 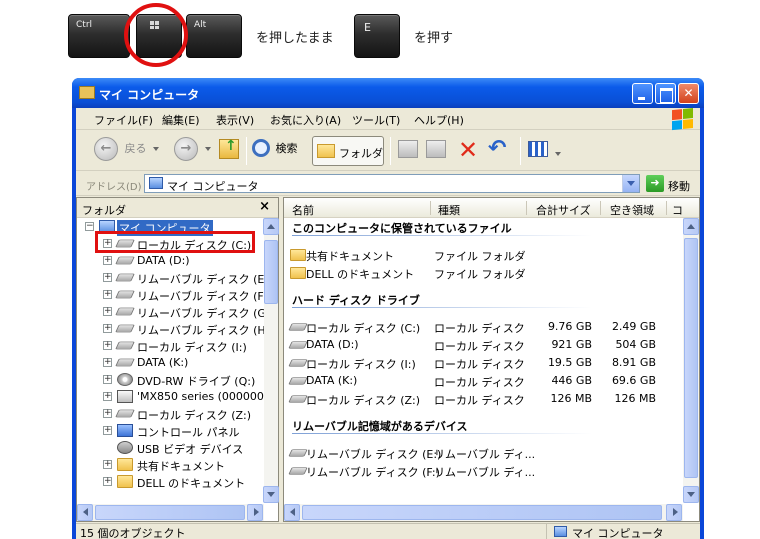 What do you see at coordinates (170, 430) in the screenshot?
I see `tree-item: + コントロール パネル` at bounding box center [170, 430].